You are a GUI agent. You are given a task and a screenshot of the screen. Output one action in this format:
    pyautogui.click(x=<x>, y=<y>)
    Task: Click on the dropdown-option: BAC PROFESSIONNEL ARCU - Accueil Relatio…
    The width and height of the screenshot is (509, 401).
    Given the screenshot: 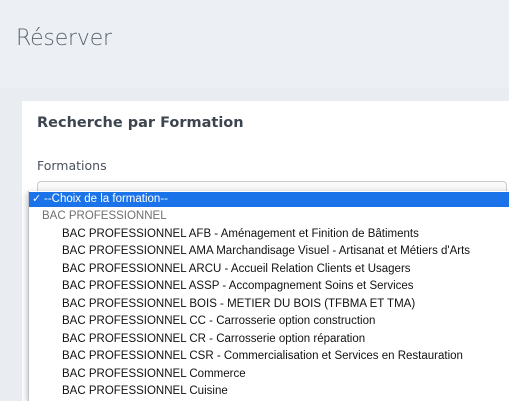 What is the action you would take?
    pyautogui.click(x=269, y=270)
    